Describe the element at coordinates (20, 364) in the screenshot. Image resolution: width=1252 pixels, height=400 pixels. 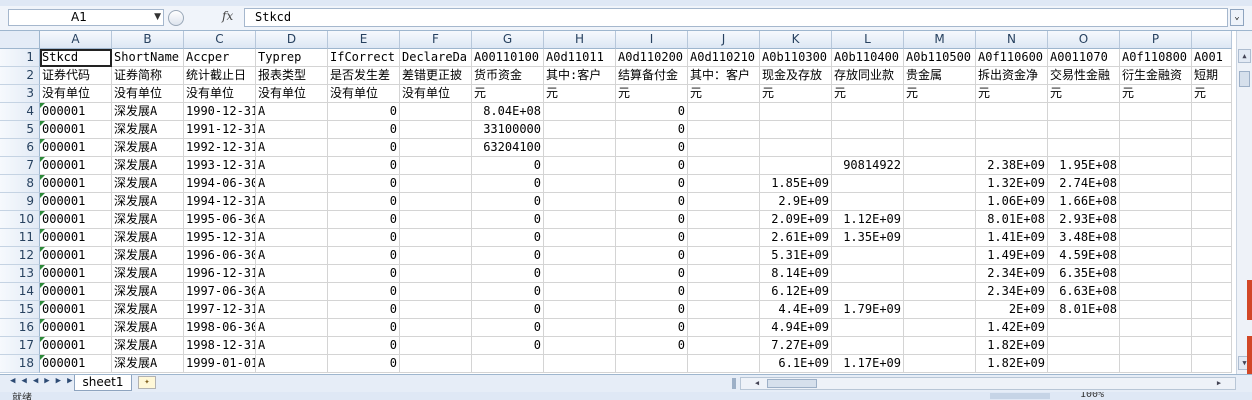
I see `row-header: 18` at that location.